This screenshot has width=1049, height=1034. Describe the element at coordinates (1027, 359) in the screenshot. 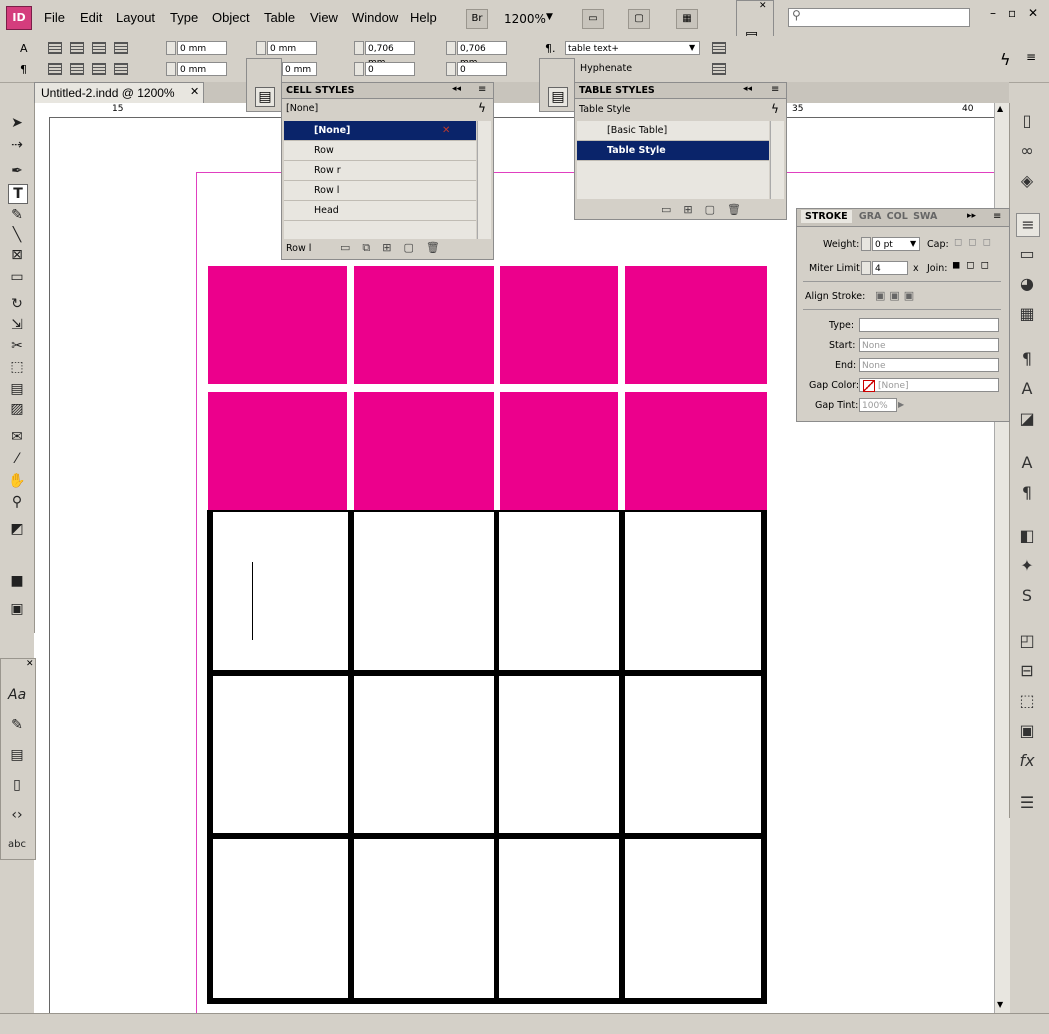

I see `paragraph-styles-icon: ¶` at that location.